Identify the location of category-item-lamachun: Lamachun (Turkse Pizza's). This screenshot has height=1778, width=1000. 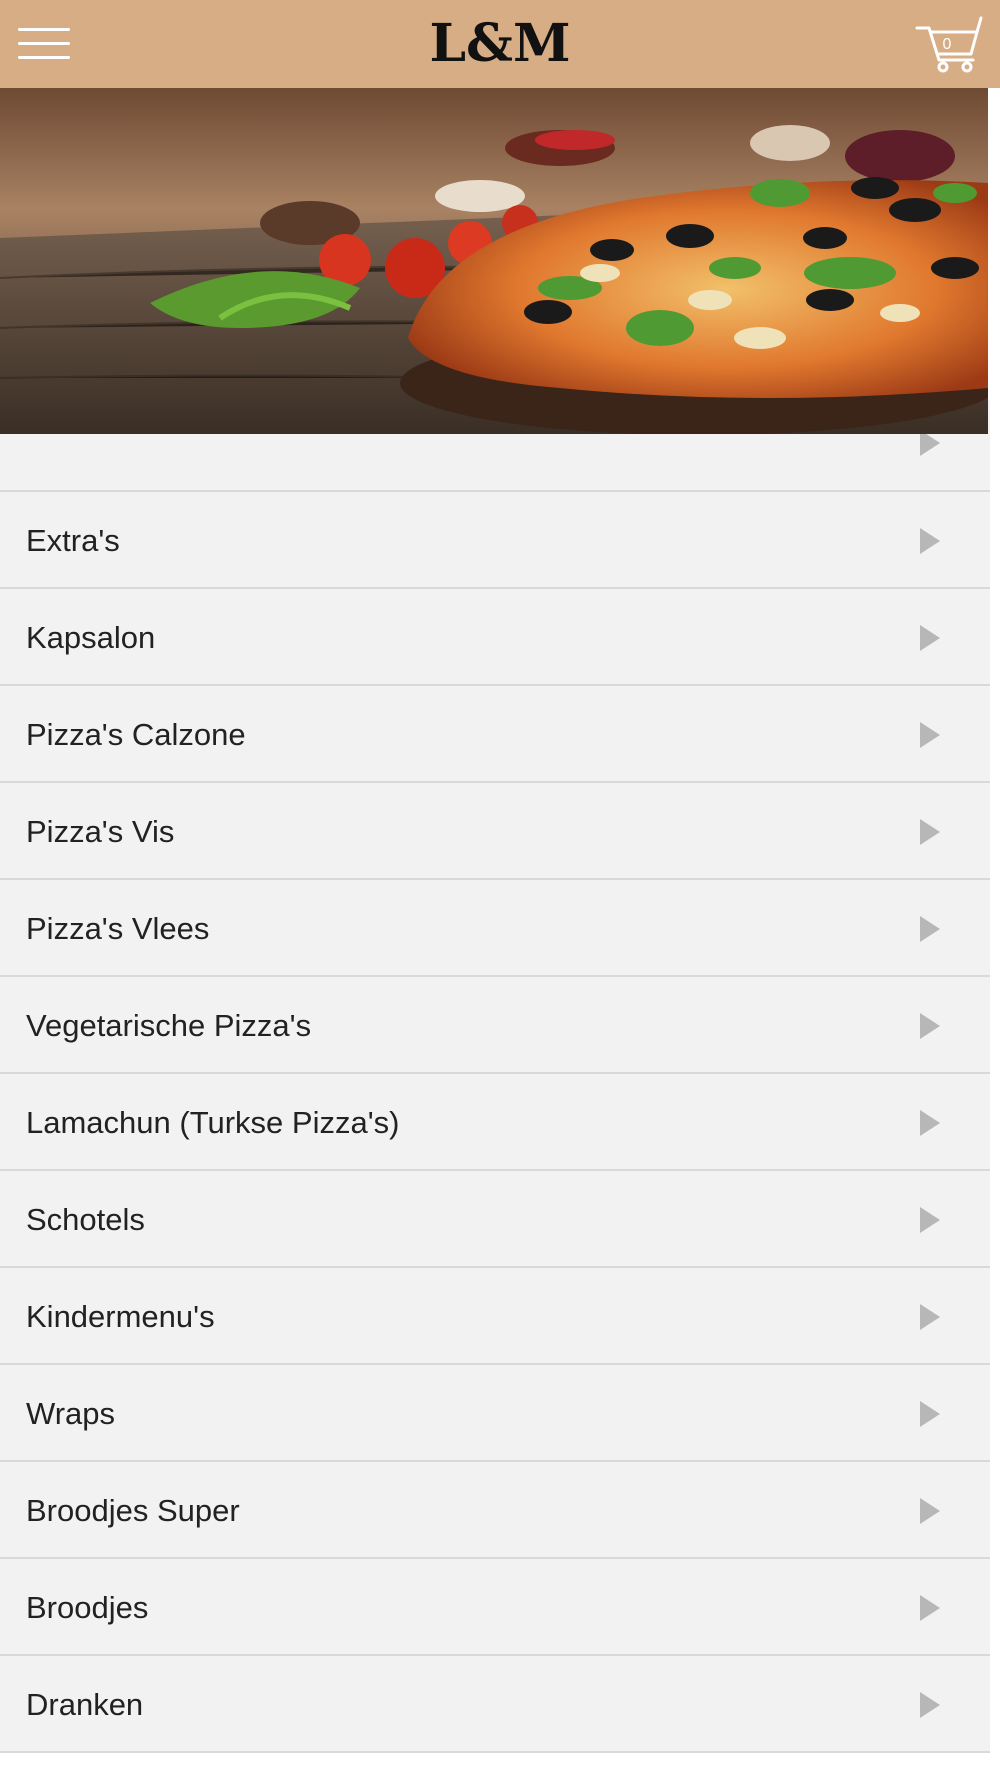
(495, 1122).